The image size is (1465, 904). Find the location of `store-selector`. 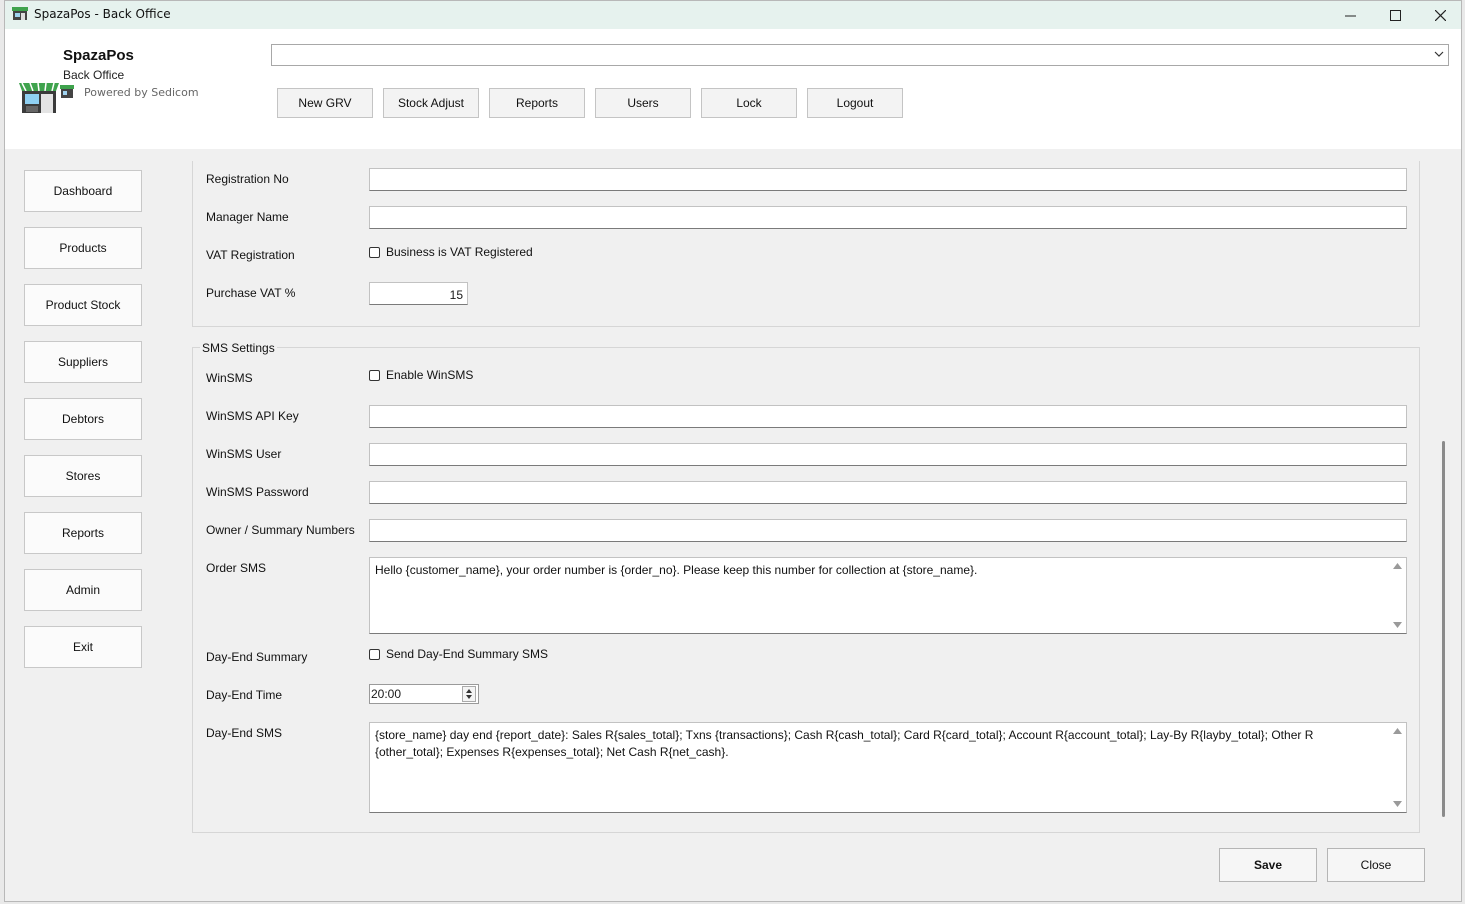

store-selector is located at coordinates (860, 55).